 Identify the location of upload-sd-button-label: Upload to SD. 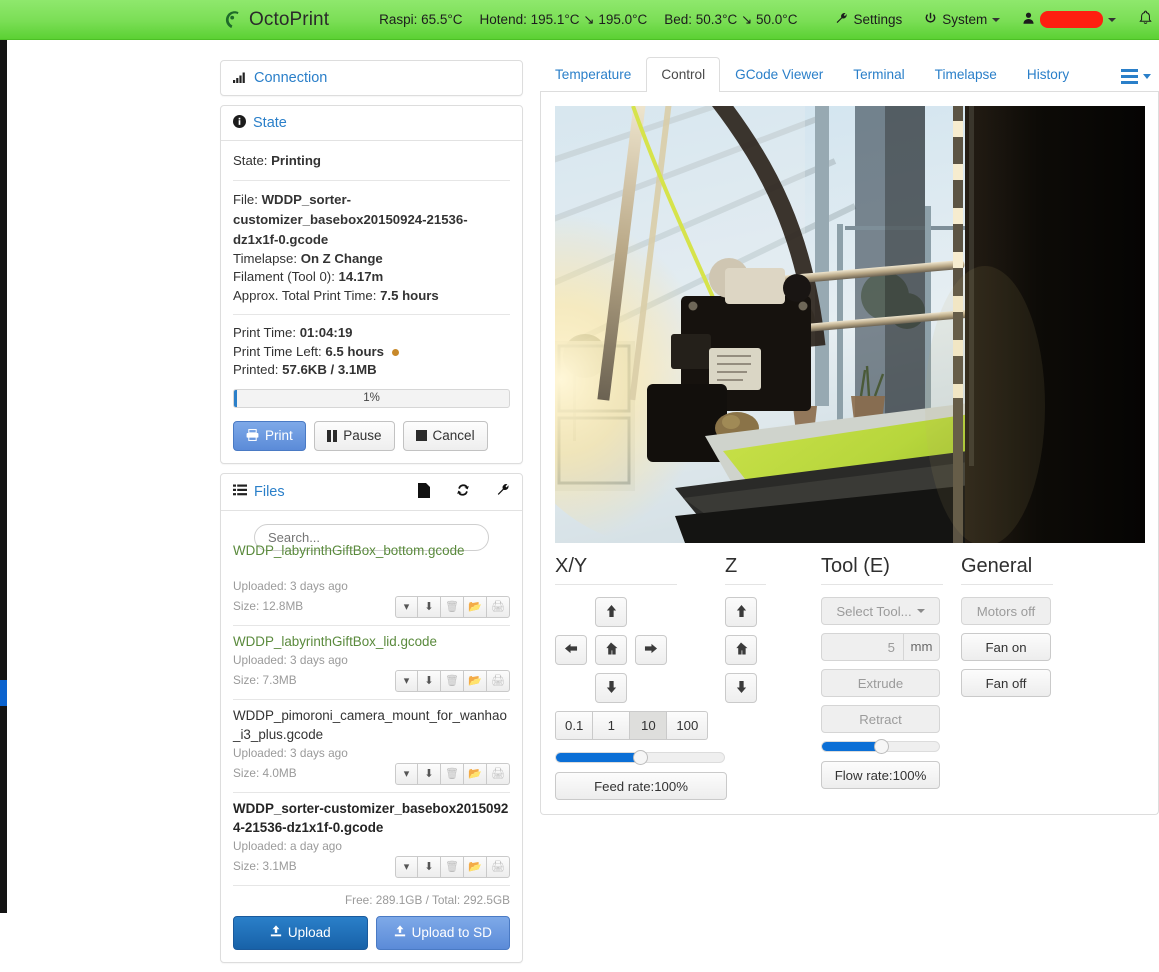
(451, 932).